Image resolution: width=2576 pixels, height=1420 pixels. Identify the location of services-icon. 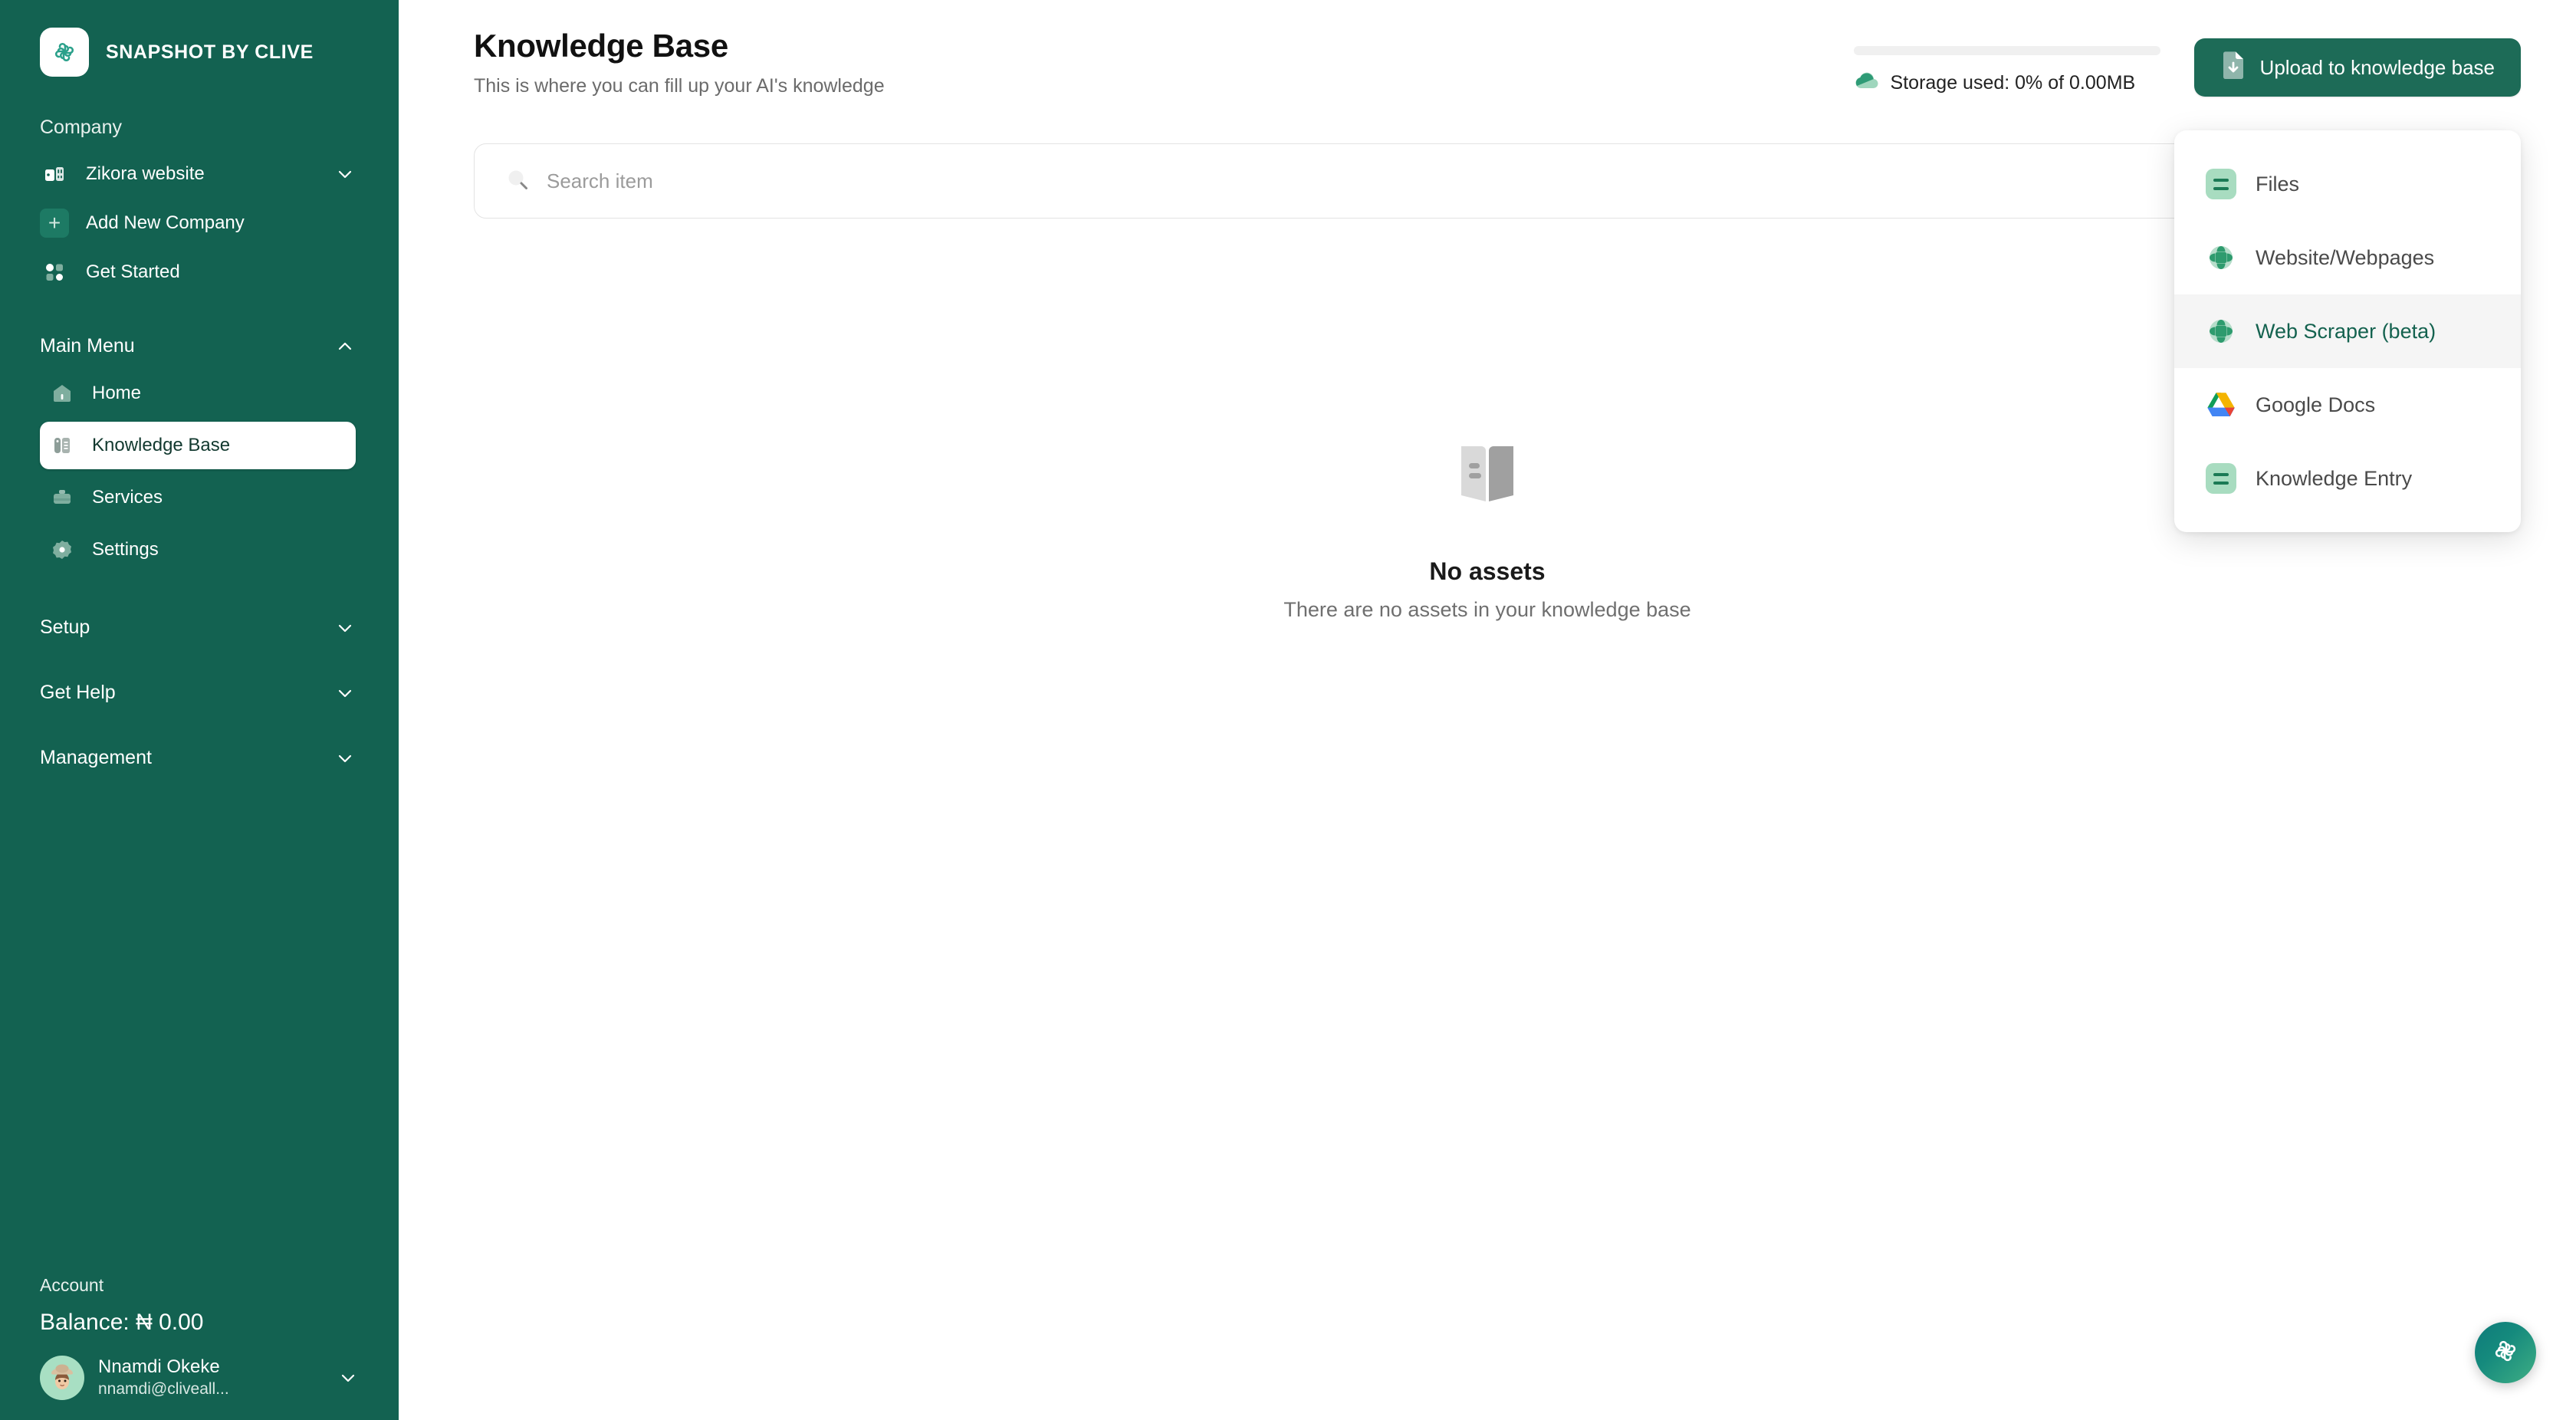
(62, 498).